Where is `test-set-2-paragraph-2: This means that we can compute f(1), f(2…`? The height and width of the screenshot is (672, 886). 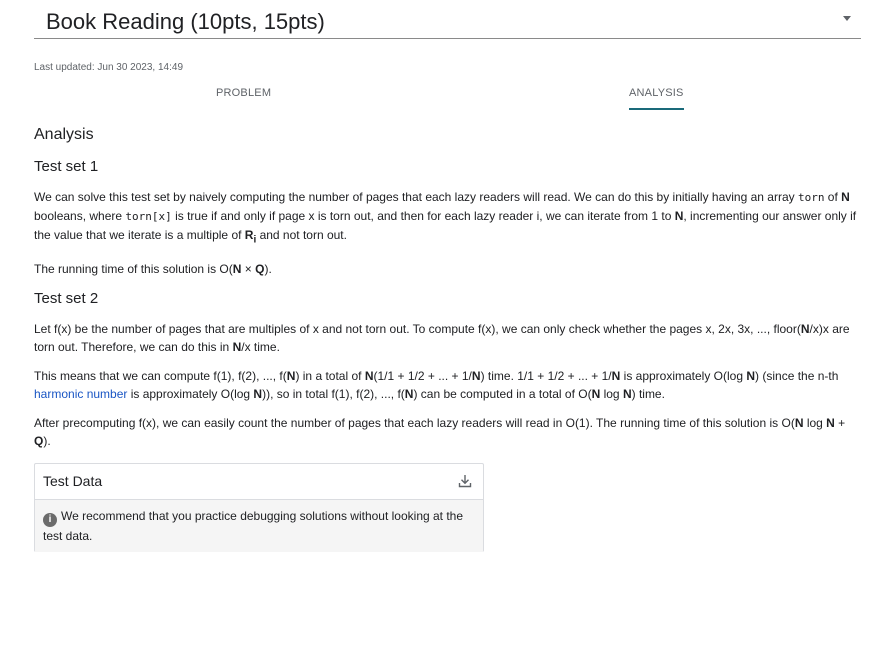 test-set-2-paragraph-2: This means that we can compute f(1), f(2… is located at coordinates (436, 385).